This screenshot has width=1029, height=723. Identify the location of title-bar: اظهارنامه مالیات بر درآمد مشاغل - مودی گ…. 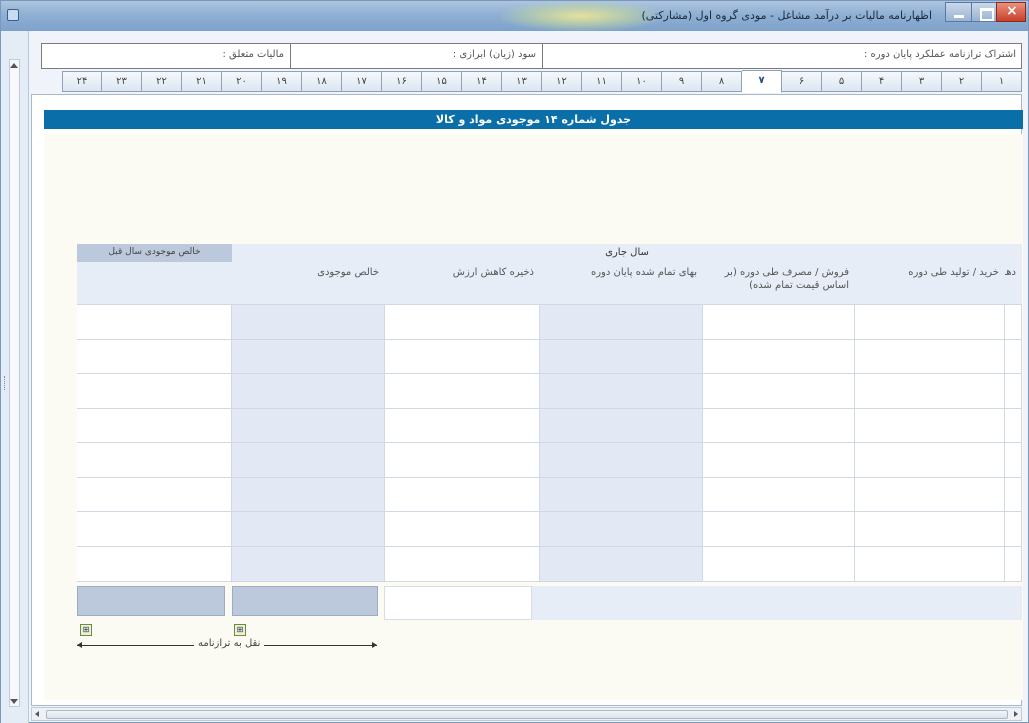
(514, 16).